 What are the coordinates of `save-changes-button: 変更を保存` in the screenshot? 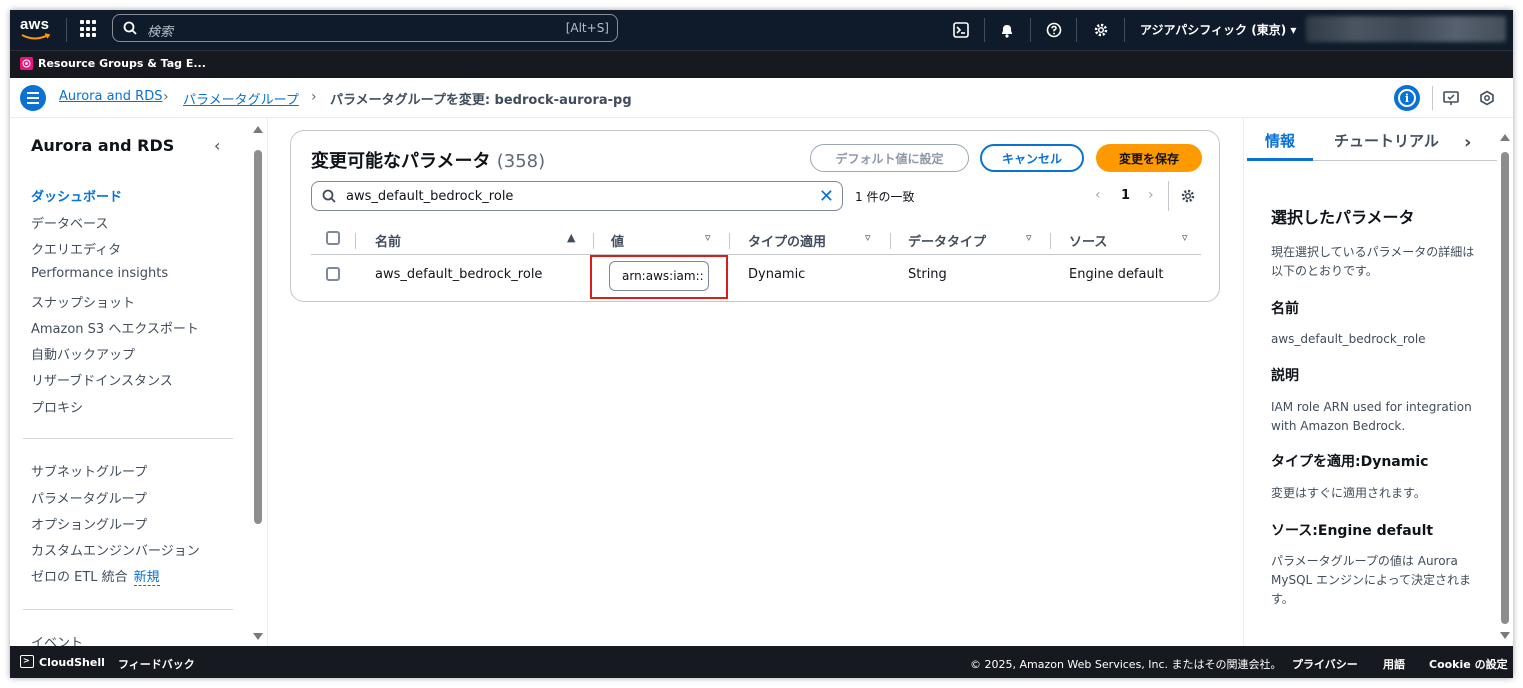 It's located at (1149, 158).